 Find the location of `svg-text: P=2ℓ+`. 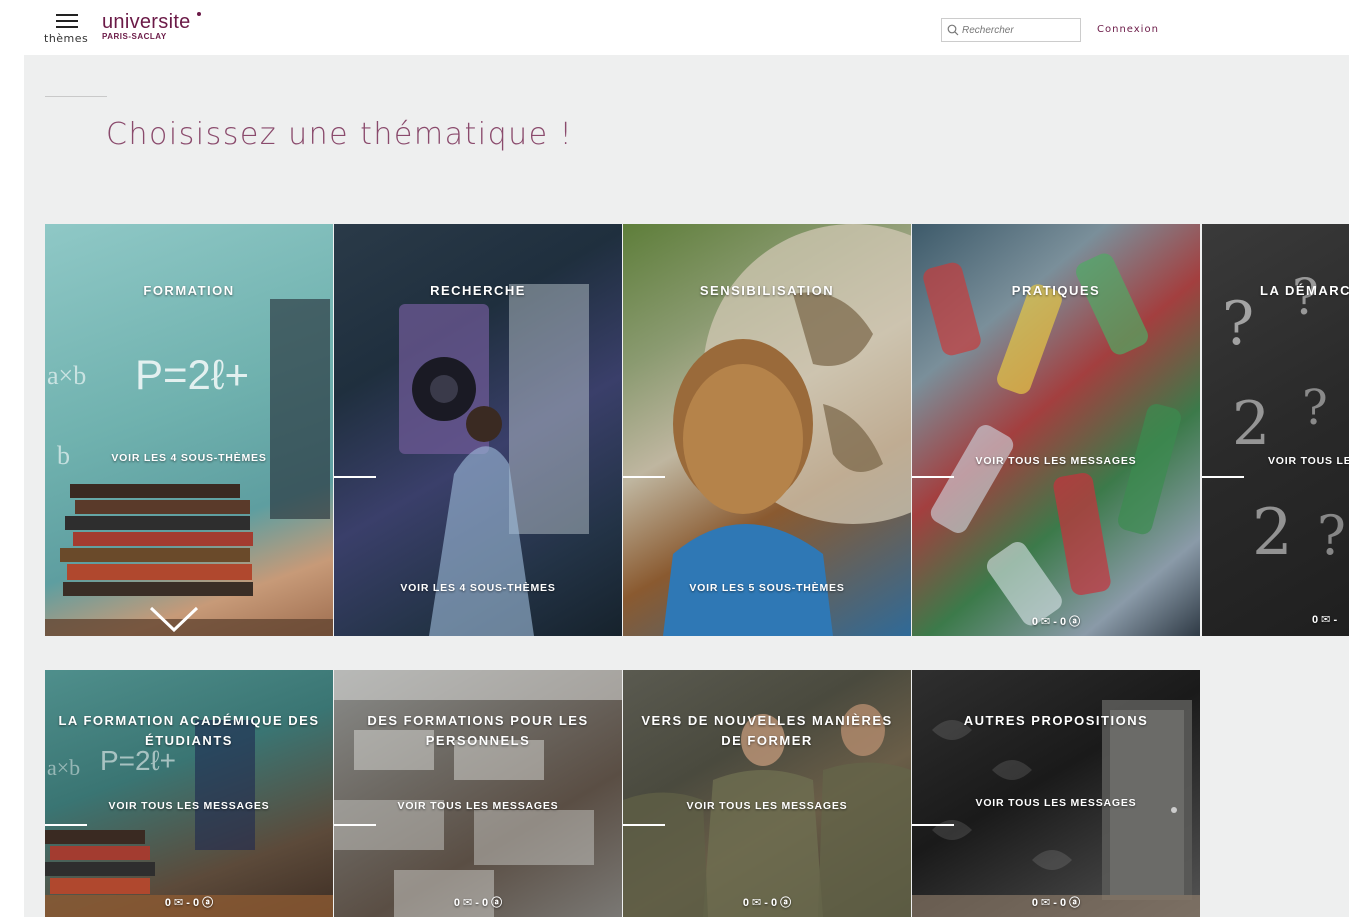

svg-text: P=2ℓ+ is located at coordinates (192, 374).